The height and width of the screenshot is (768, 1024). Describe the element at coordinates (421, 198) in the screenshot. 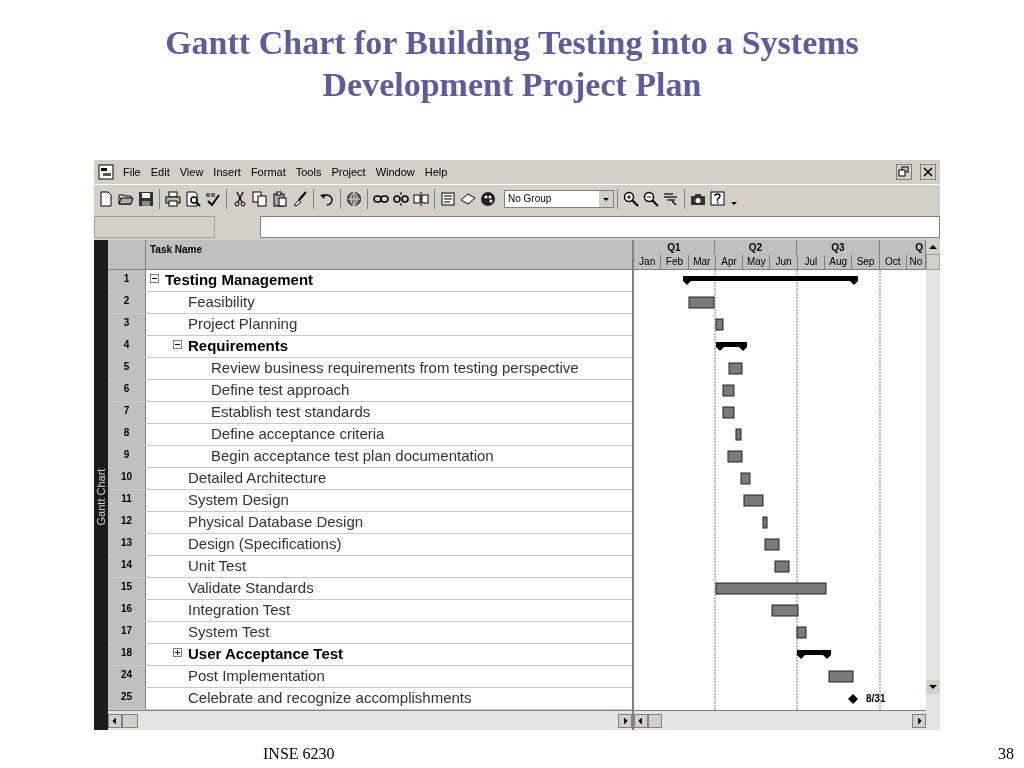

I see `split-icon` at that location.